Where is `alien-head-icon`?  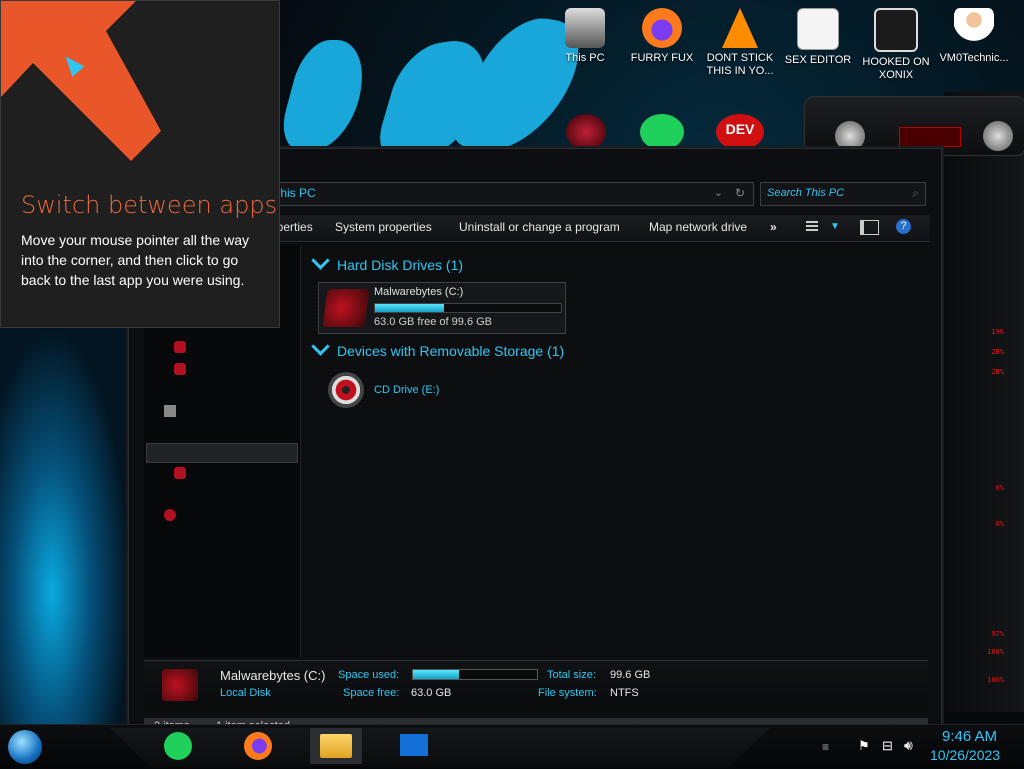 alien-head-icon is located at coordinates (998, 136).